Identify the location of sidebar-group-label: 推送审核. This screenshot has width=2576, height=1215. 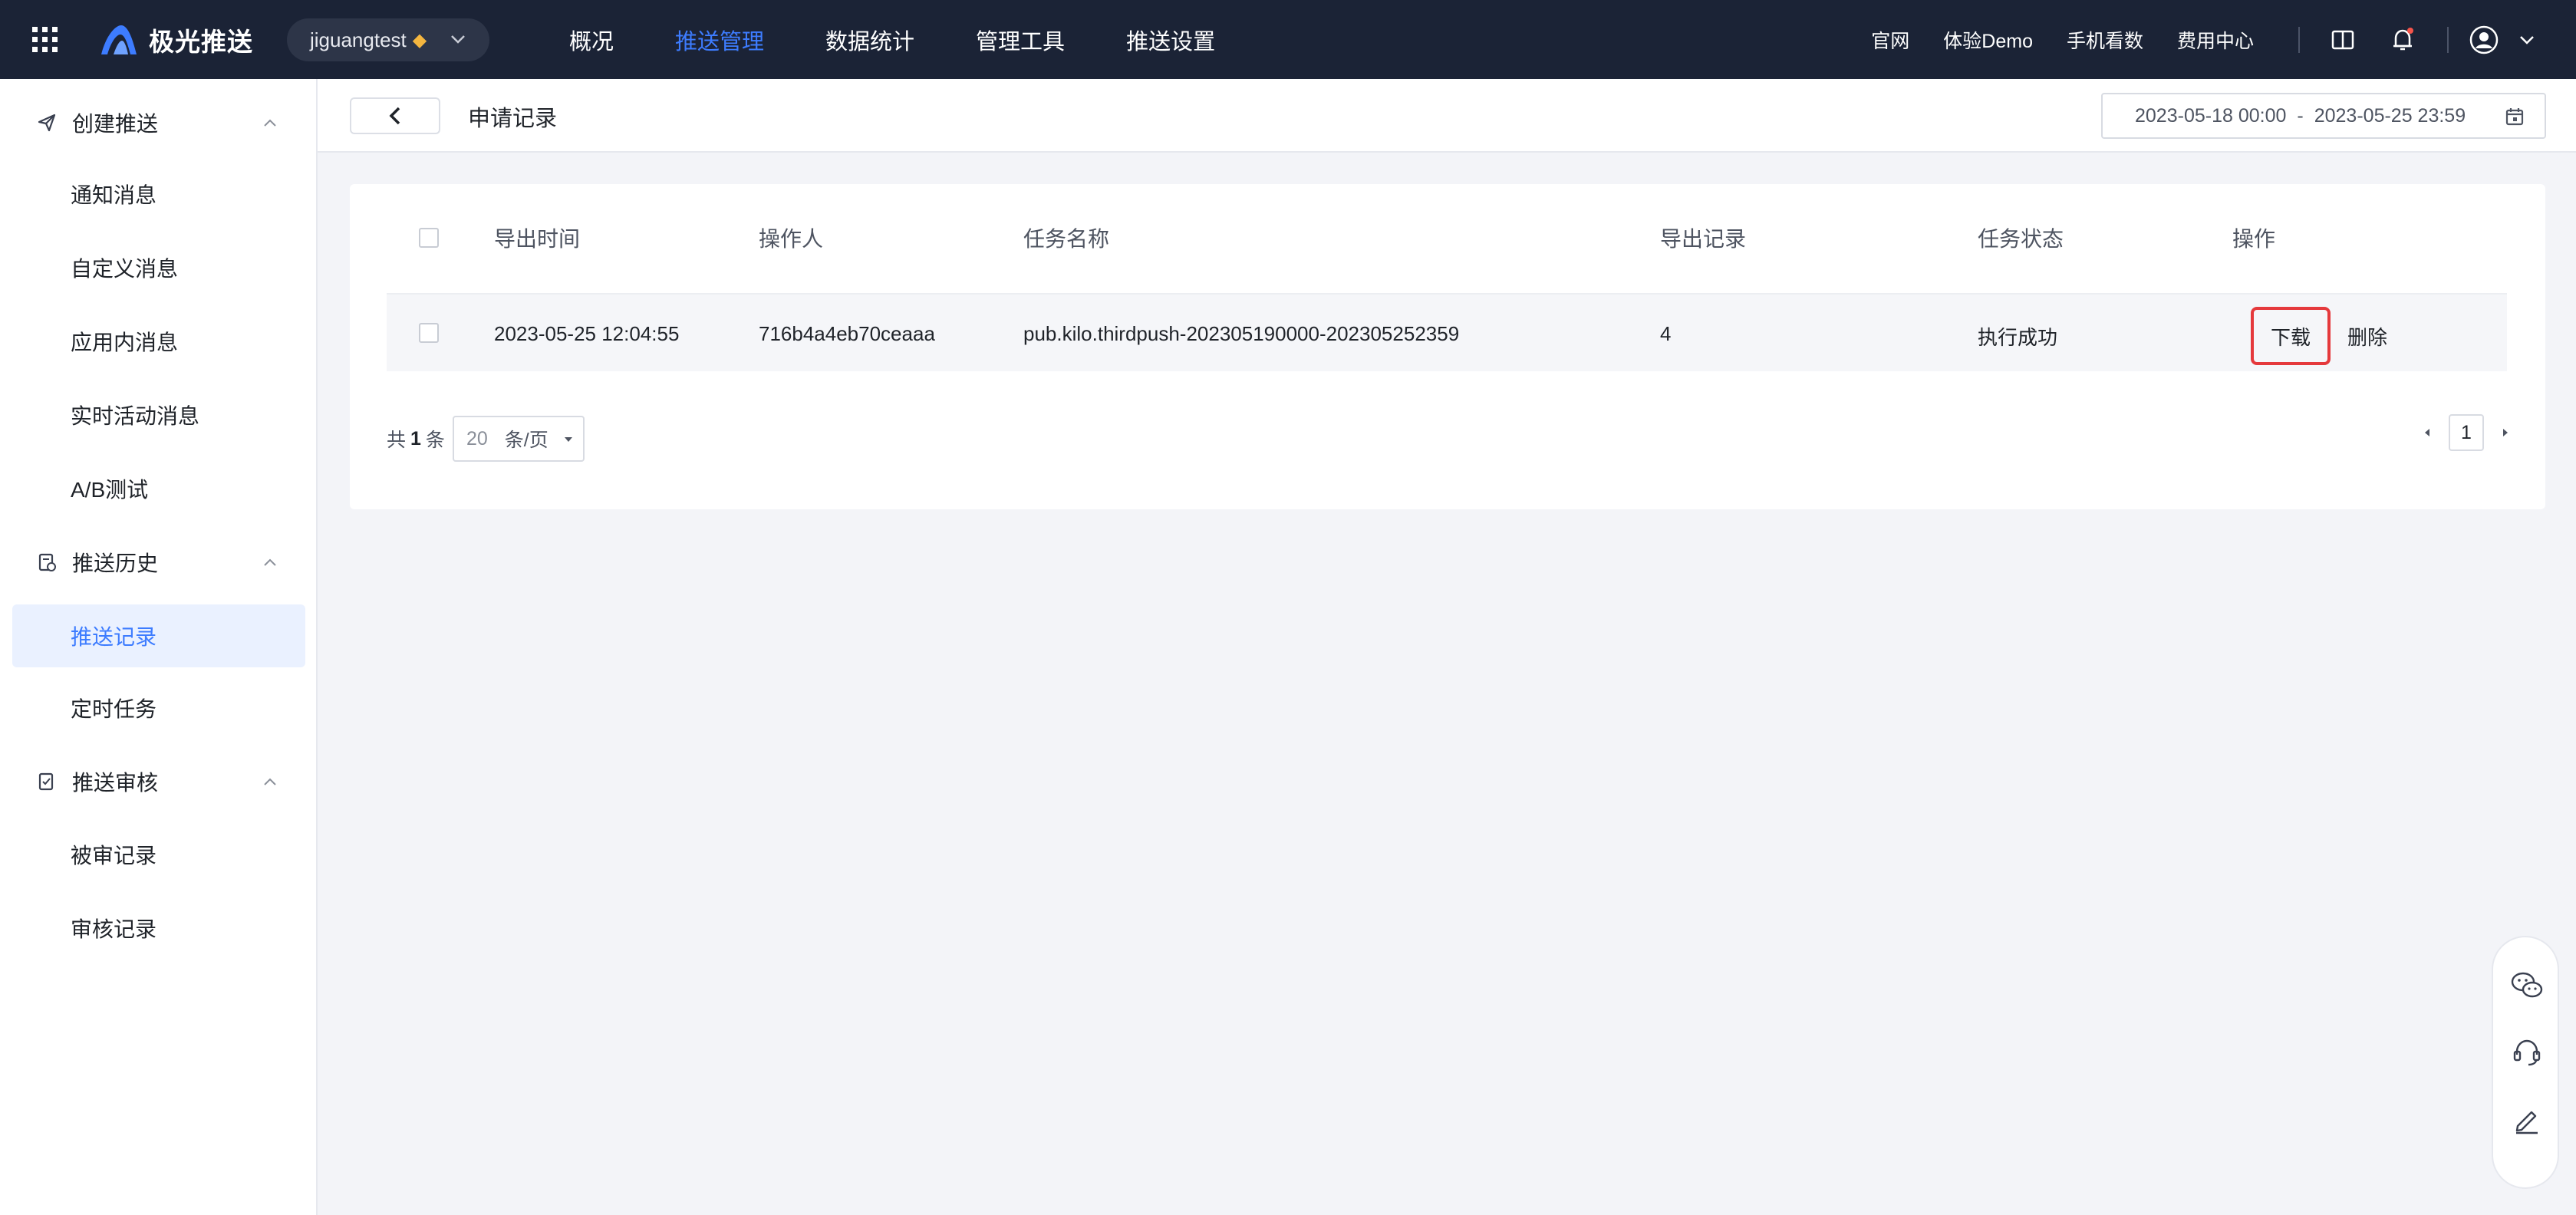
(115, 783).